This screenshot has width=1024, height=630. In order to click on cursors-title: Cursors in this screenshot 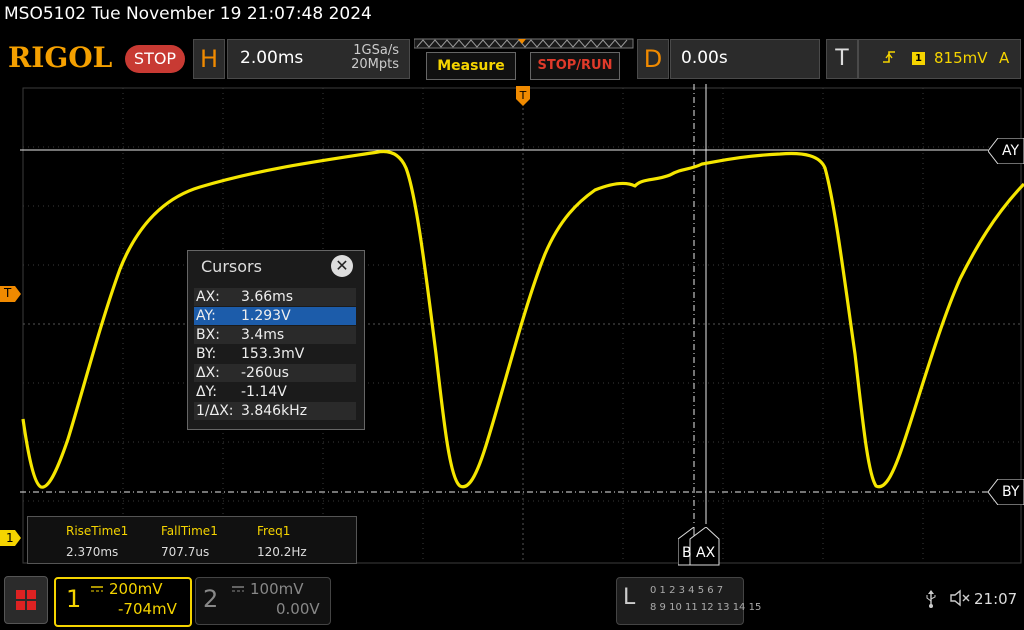, I will do `click(231, 266)`.